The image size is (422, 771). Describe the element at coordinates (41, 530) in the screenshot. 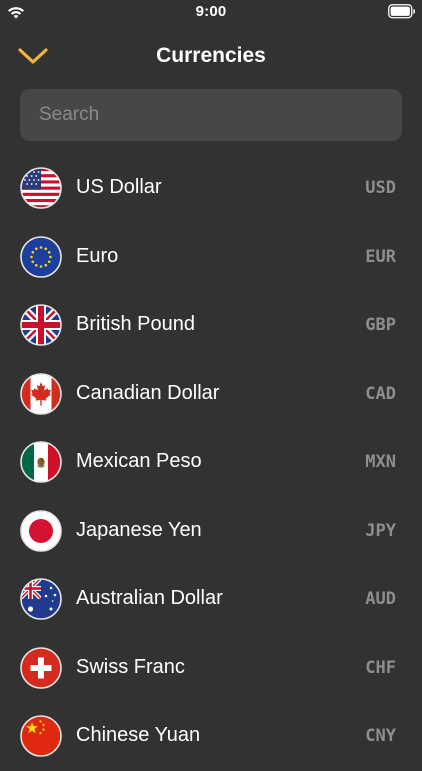

I see `jp-flag-icon` at that location.